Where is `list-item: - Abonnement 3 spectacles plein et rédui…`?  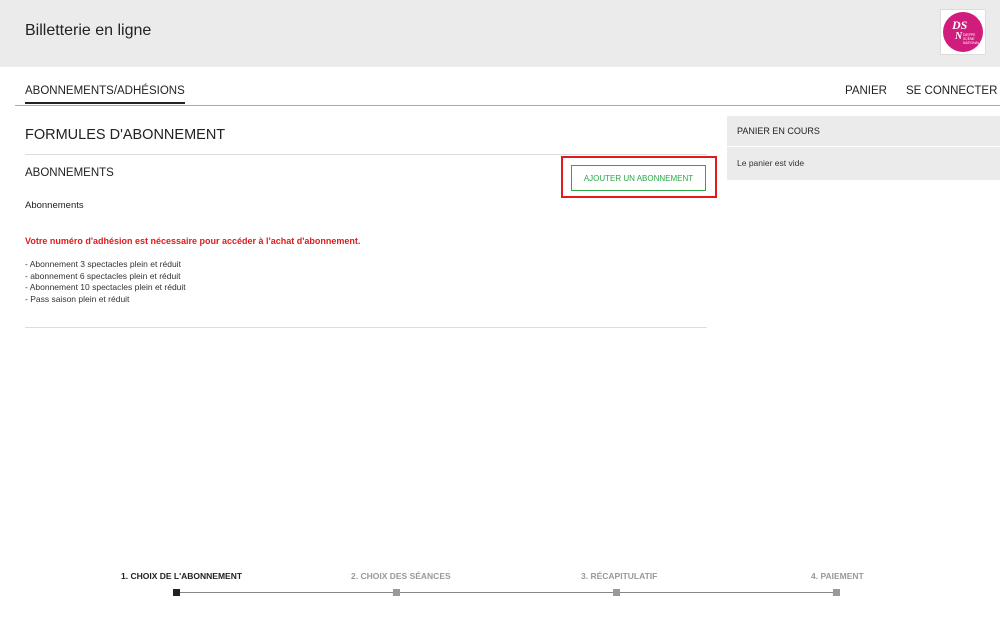 list-item: - Abonnement 3 spectacles plein et rédui… is located at coordinates (103, 264).